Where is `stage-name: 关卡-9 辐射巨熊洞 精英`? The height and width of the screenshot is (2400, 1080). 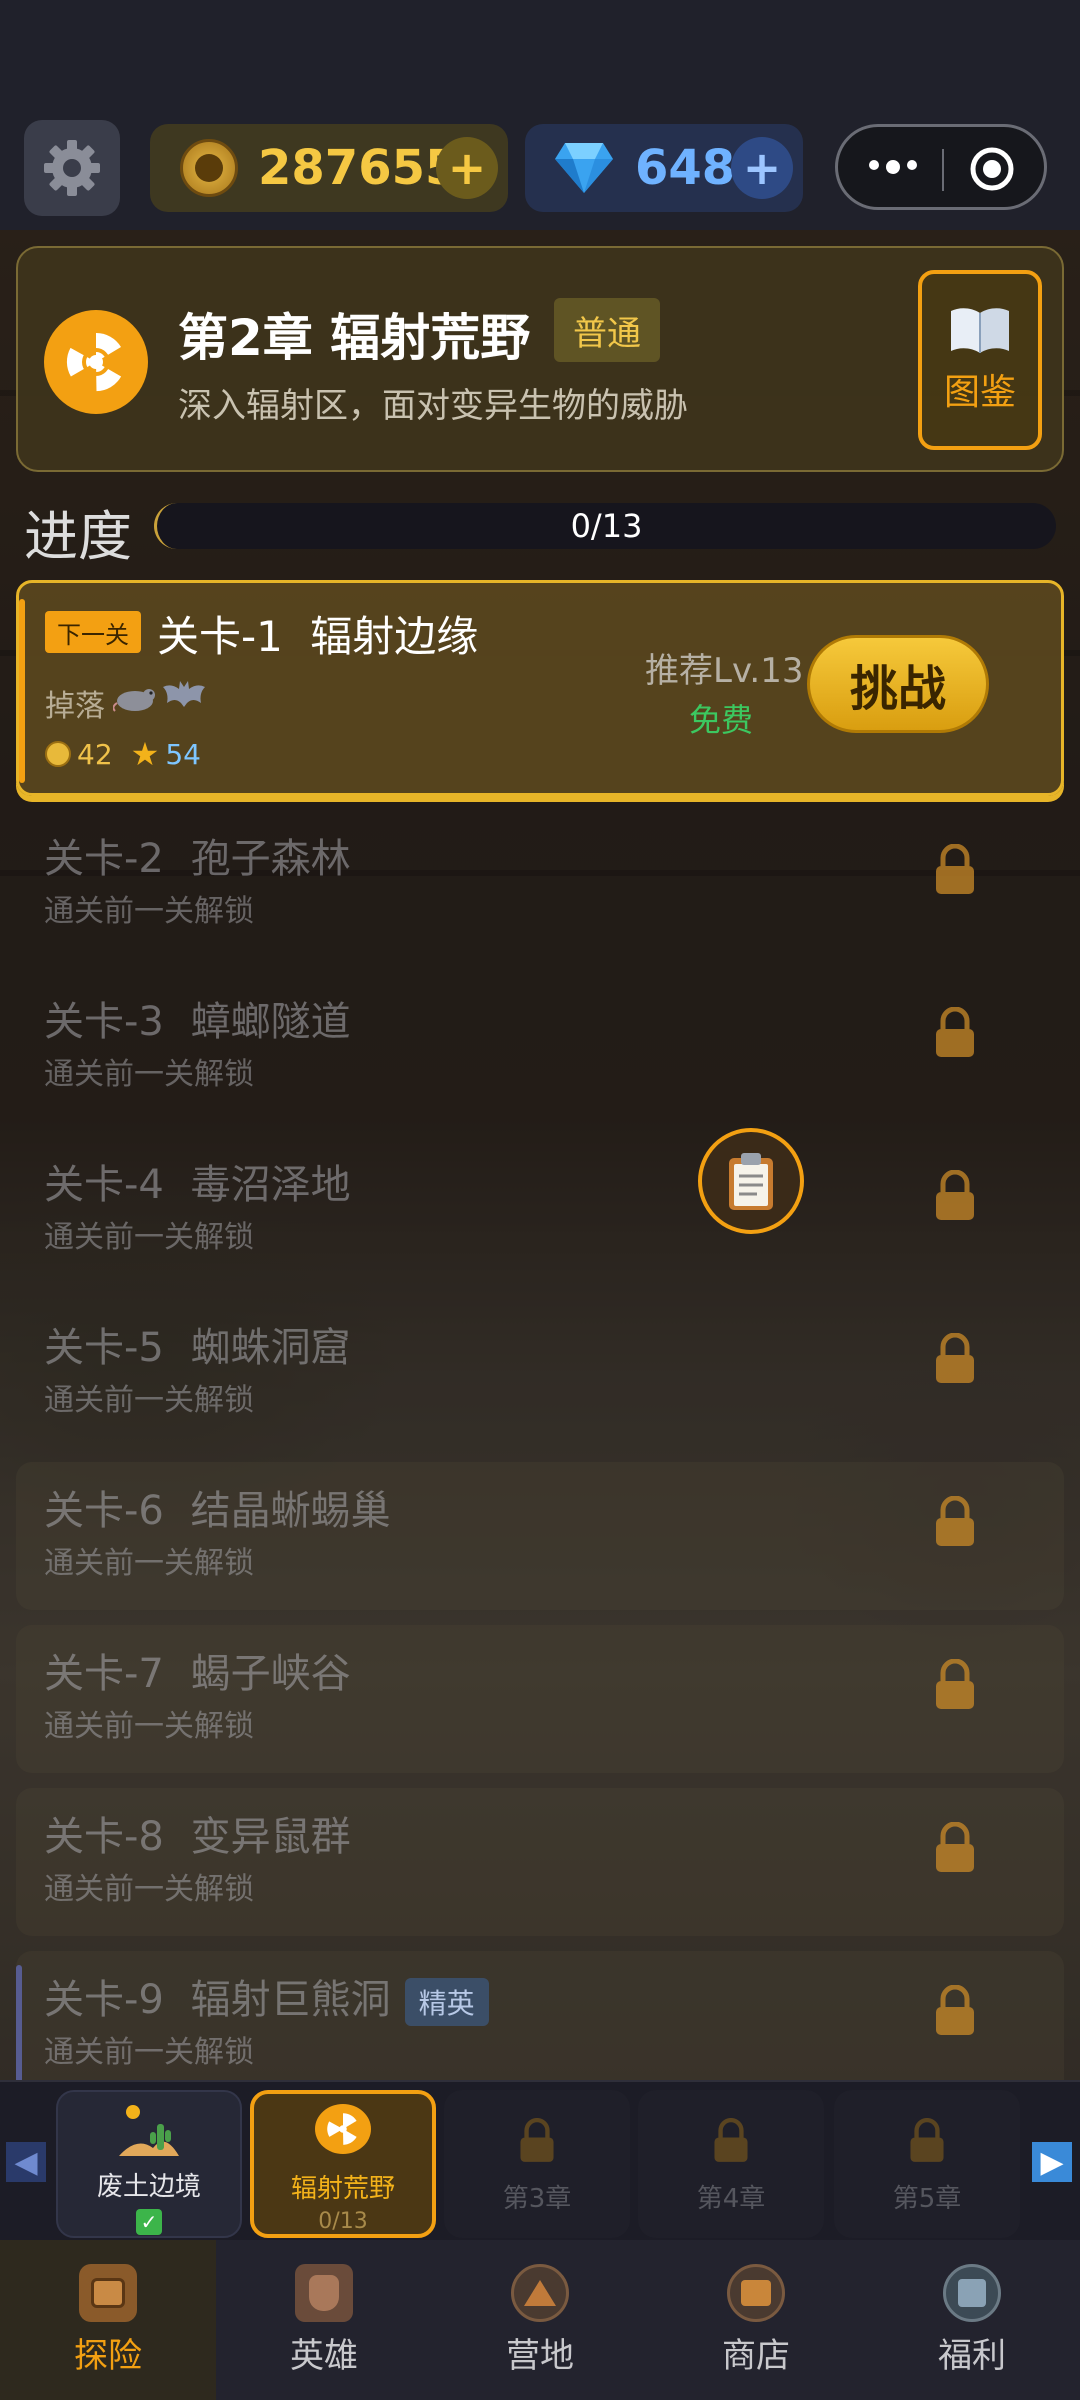
stage-name: 关卡-9 辐射巨熊洞 精英 is located at coordinates (266, 1996).